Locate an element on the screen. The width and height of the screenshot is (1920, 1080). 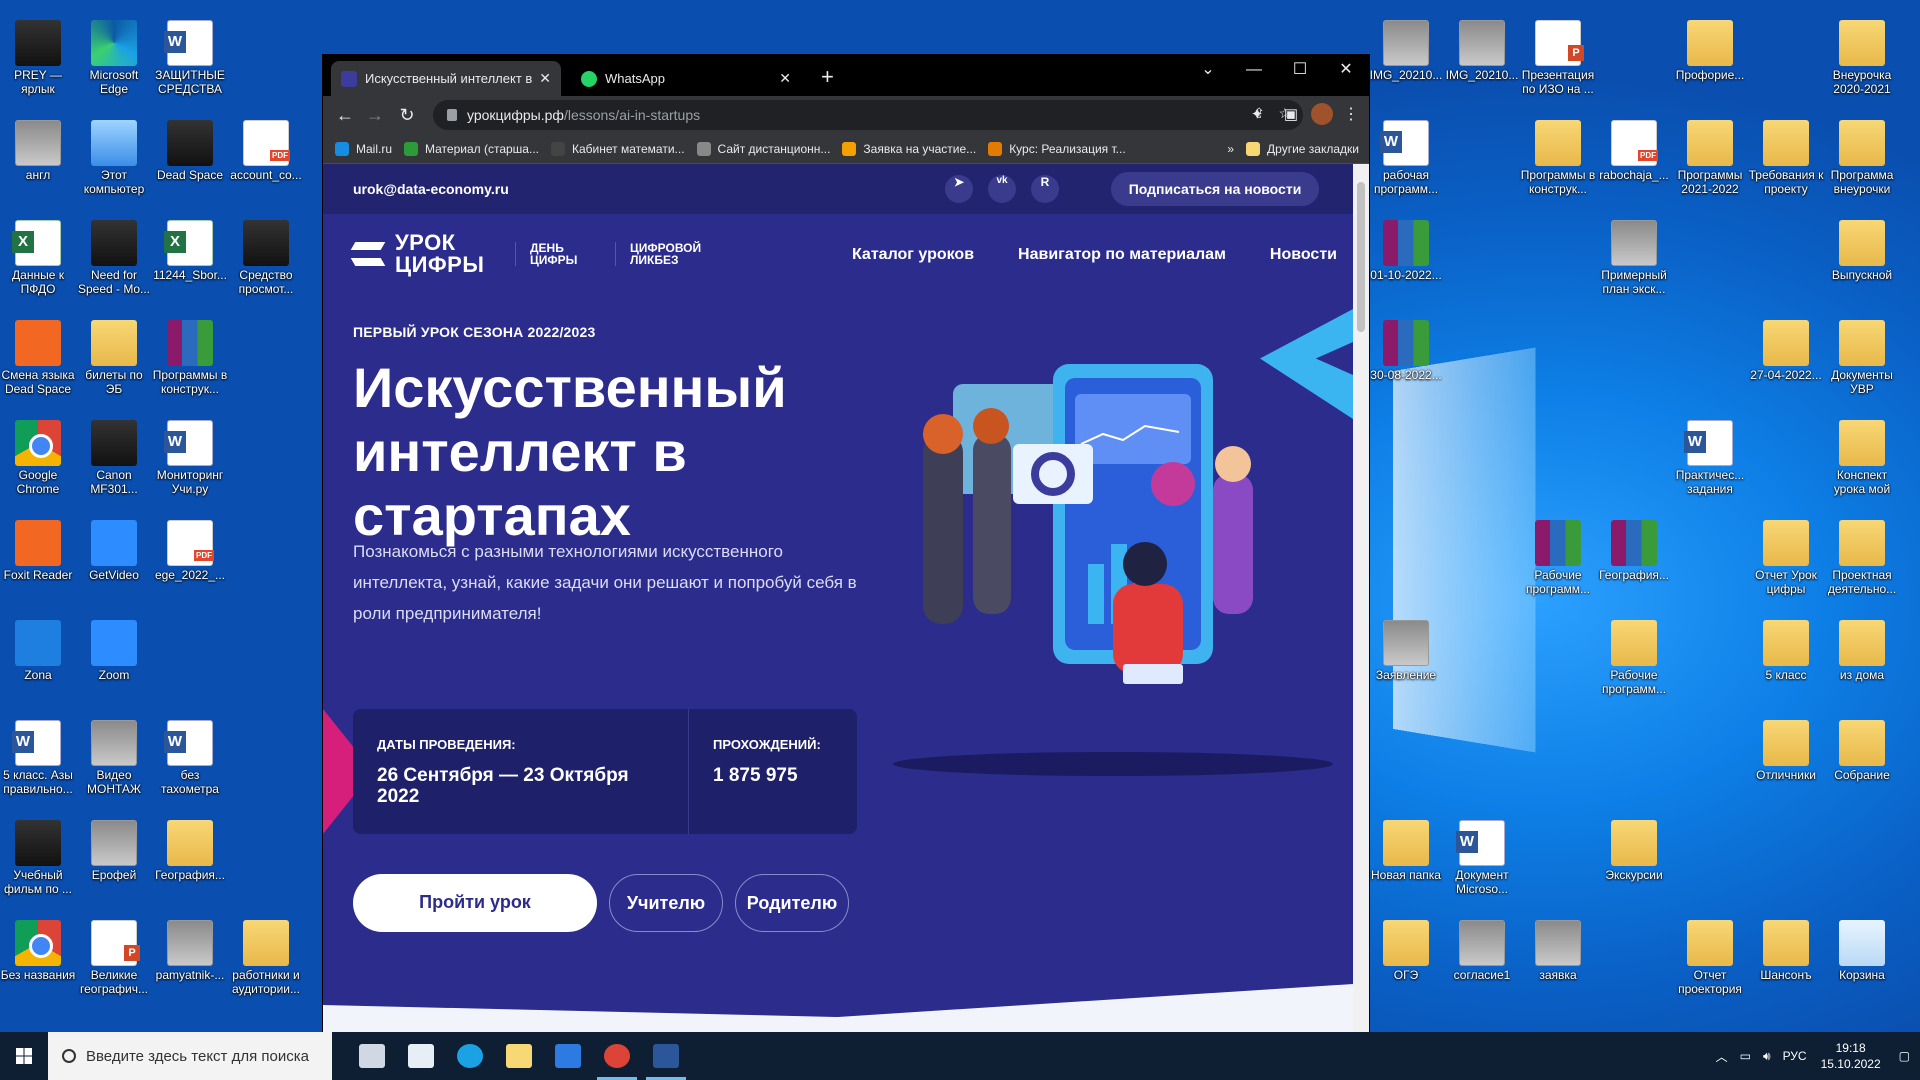
other-bookmarks-folder: Другие закладки is located at coordinates (1302, 148).